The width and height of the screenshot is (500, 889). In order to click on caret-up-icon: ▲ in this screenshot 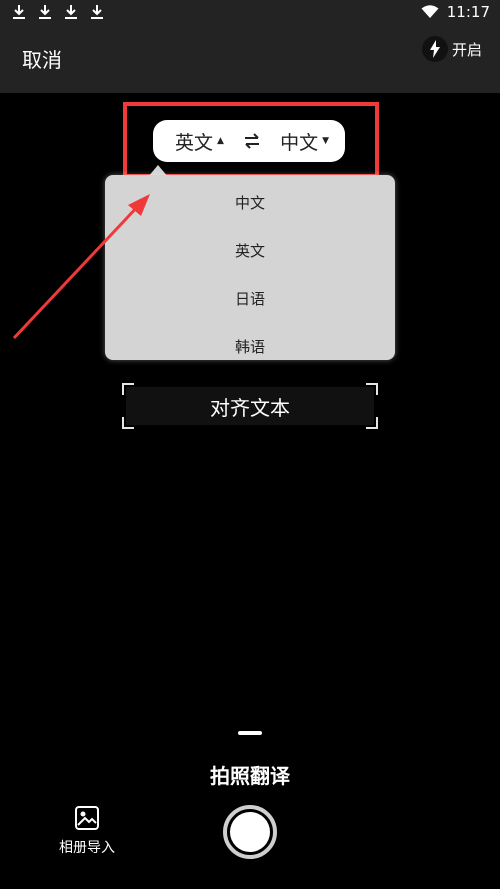, I will do `click(220, 140)`.